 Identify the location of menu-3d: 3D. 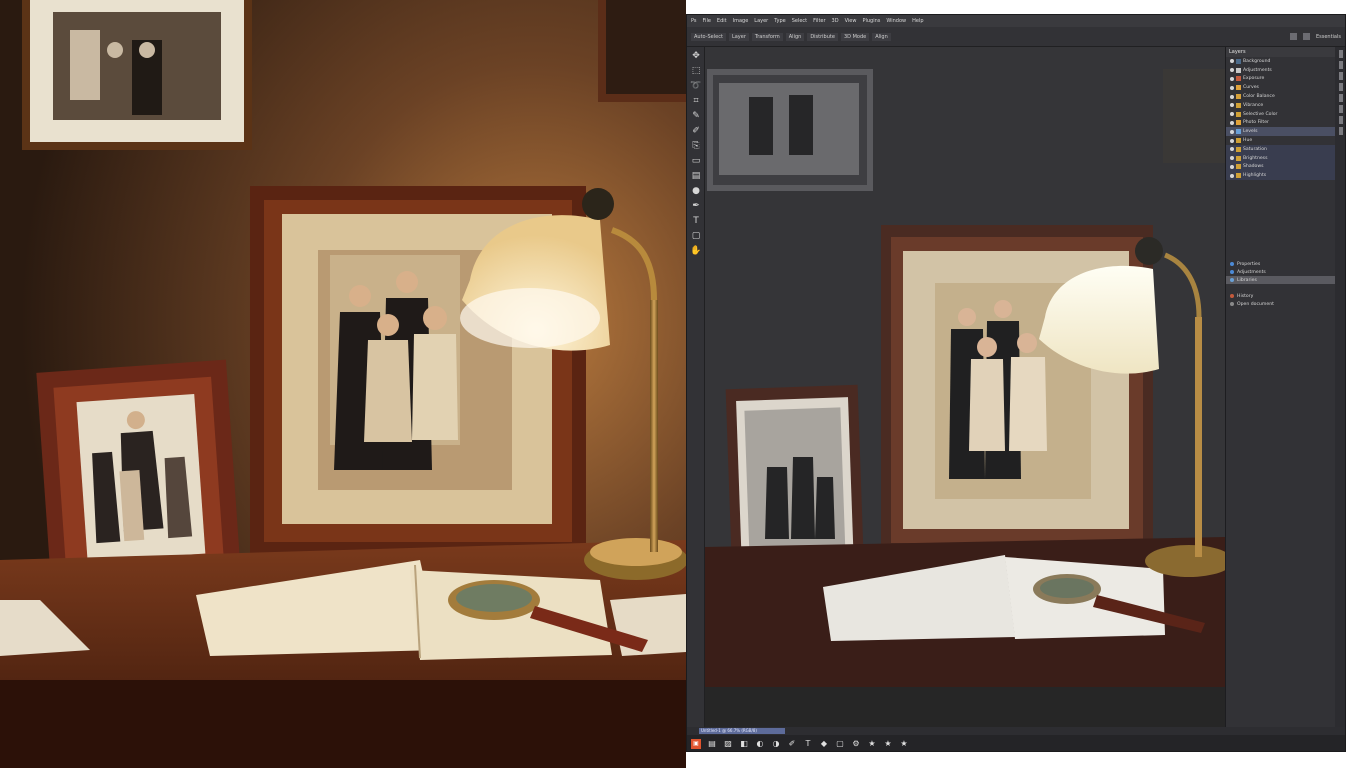
(835, 21).